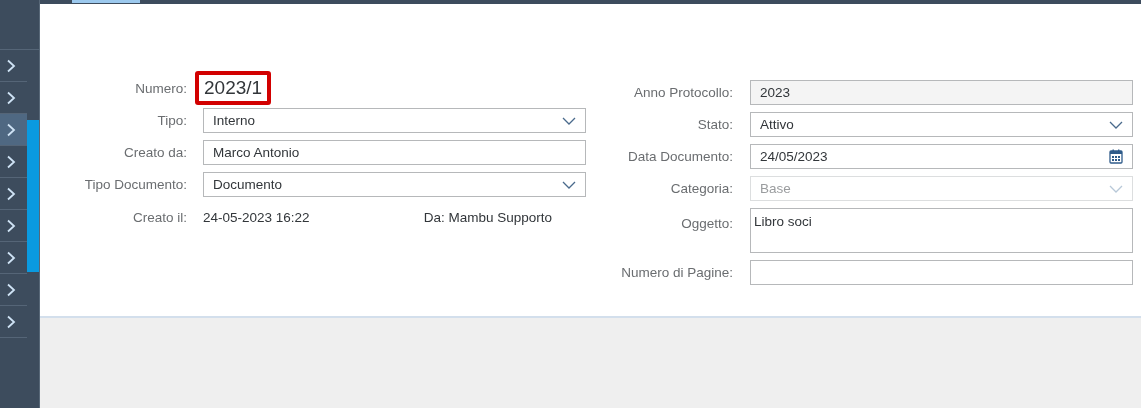  What do you see at coordinates (394, 184) in the screenshot?
I see `dropdown-field: Documento` at bounding box center [394, 184].